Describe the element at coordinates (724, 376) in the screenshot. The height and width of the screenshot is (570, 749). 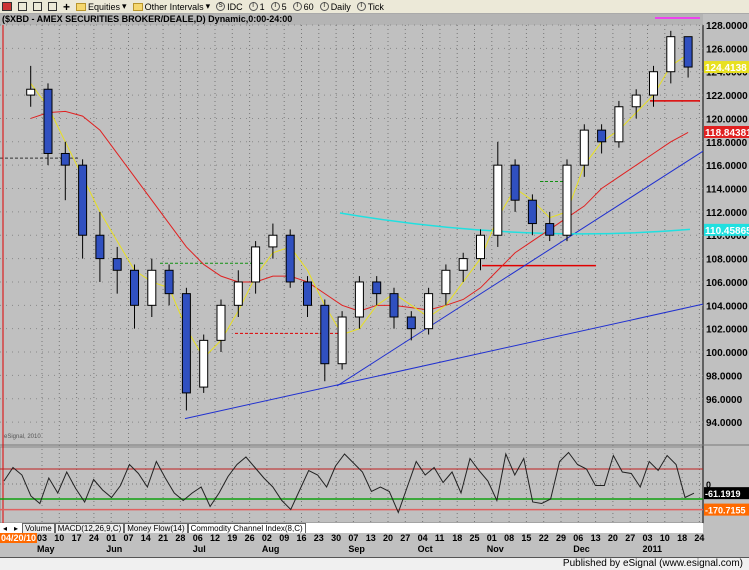
I see `price-tick-label: 98.0000` at that location.